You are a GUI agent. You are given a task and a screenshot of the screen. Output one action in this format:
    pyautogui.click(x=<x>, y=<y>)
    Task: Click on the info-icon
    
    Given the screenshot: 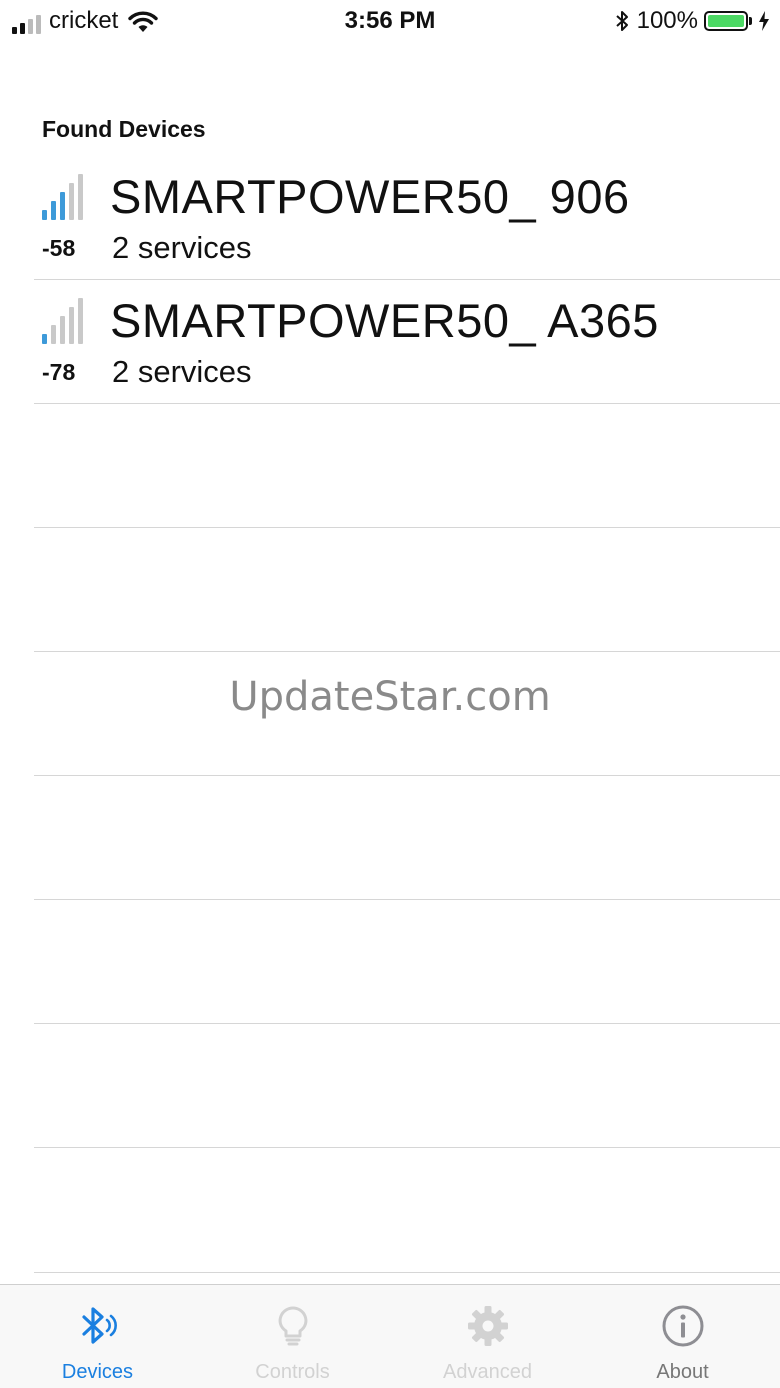 What is the action you would take?
    pyautogui.click(x=682, y=1326)
    